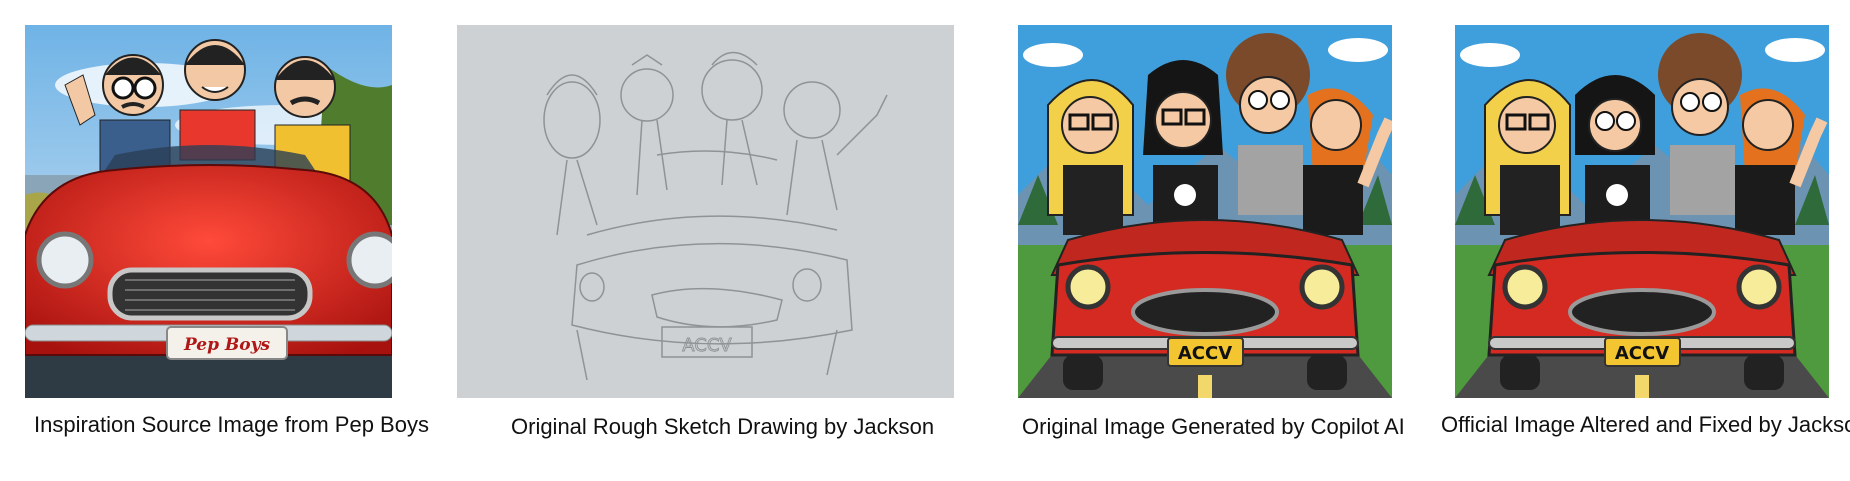 This screenshot has width=1850, height=481. What do you see at coordinates (707, 345) in the screenshot?
I see `sketch-plate-text: ACCV` at bounding box center [707, 345].